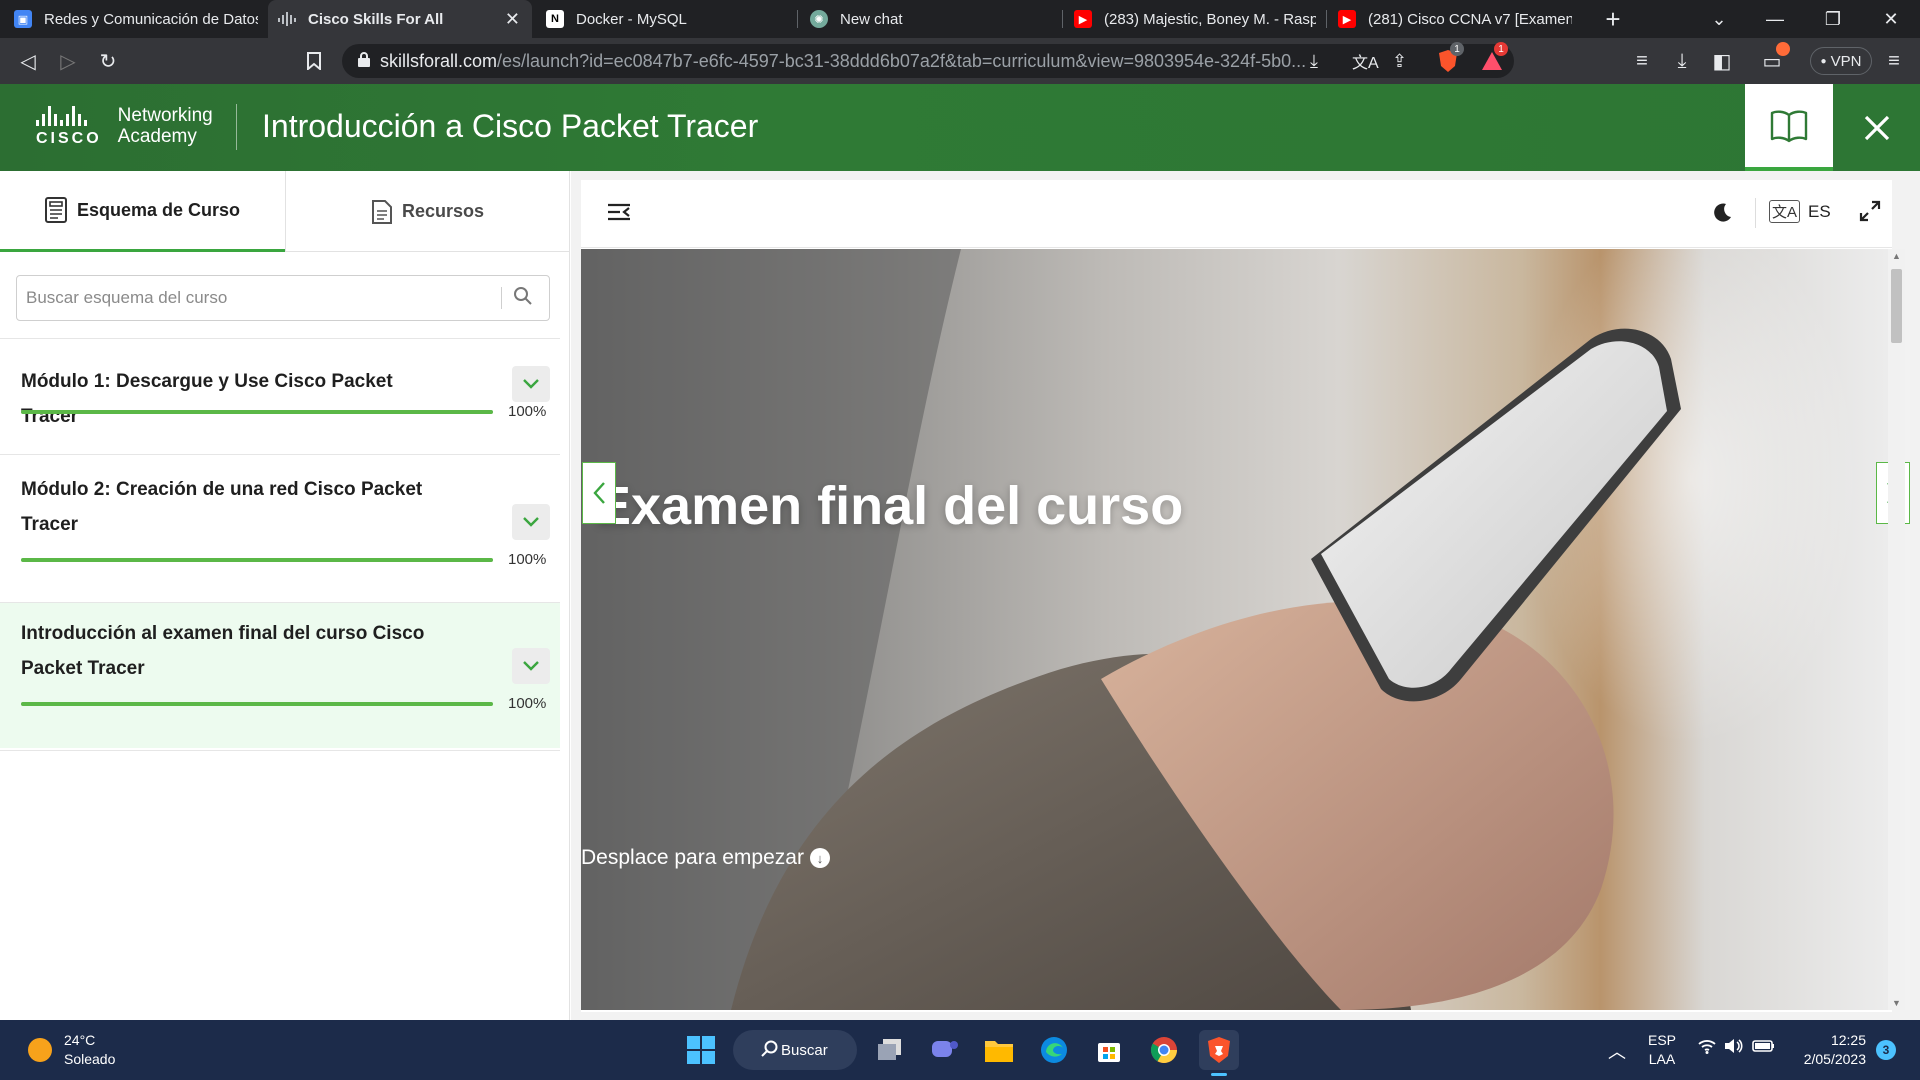 This screenshot has width=1920, height=1080. I want to click on brave-rewards-icon: 1, so click(1492, 61).